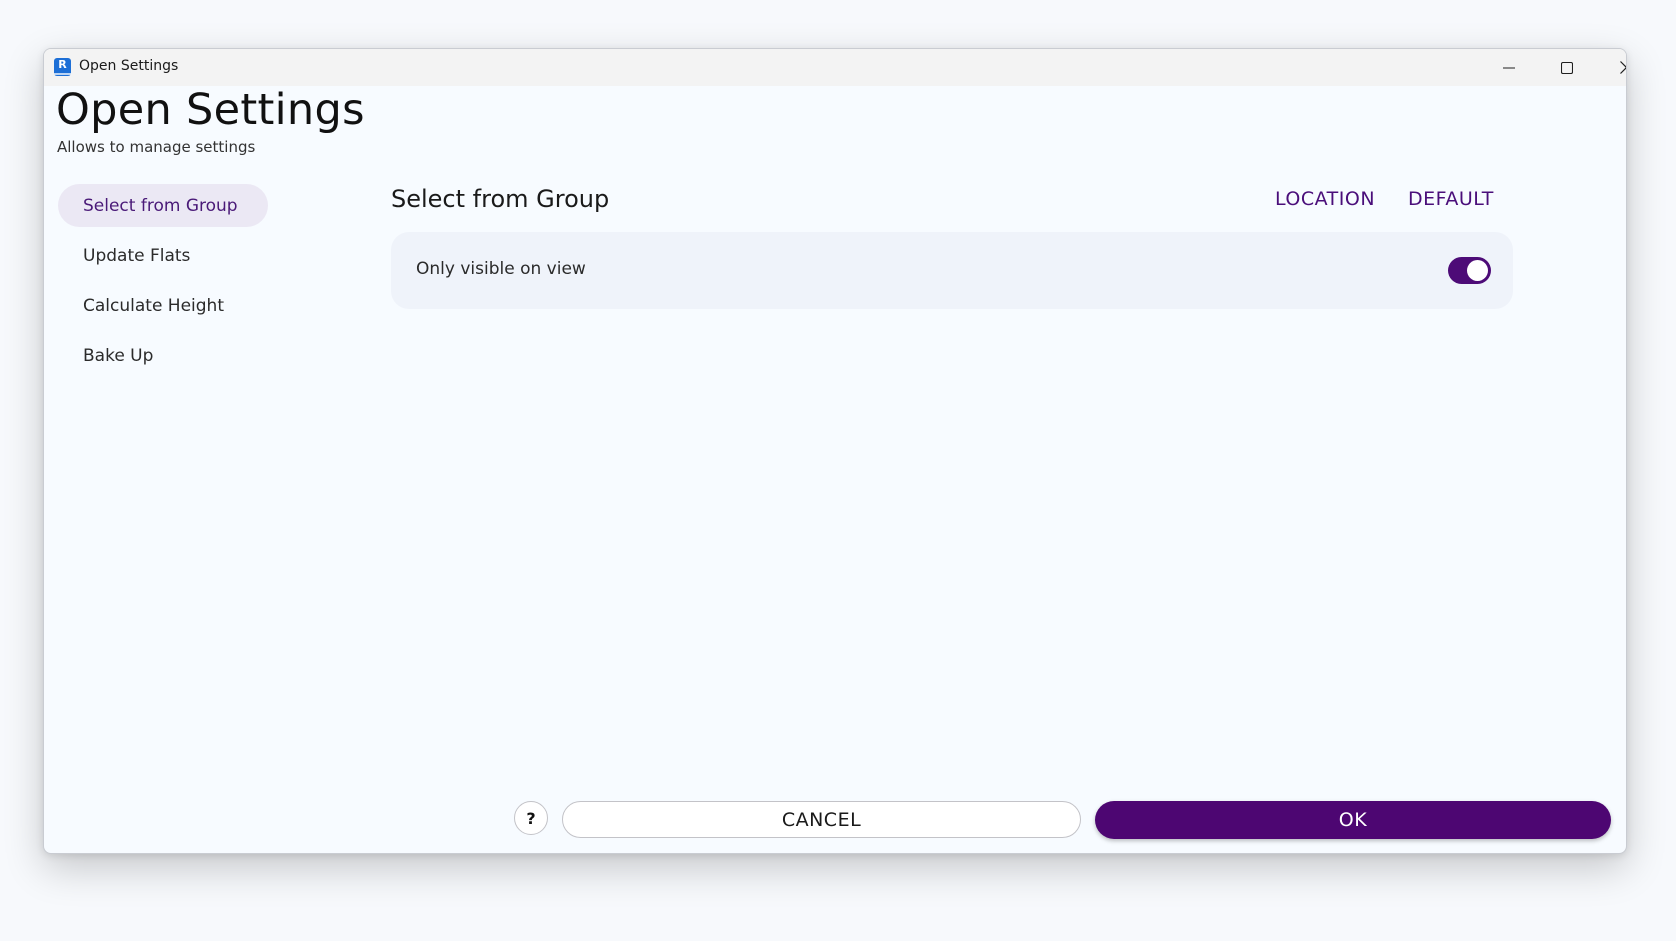 The image size is (1676, 941). I want to click on sidebar-item-label: Bake Up, so click(118, 355).